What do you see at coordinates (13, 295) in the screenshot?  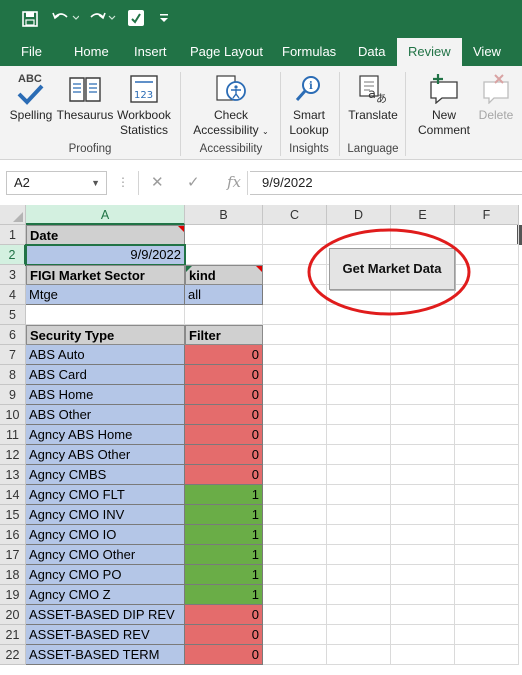 I see `row-header-4: 4` at bounding box center [13, 295].